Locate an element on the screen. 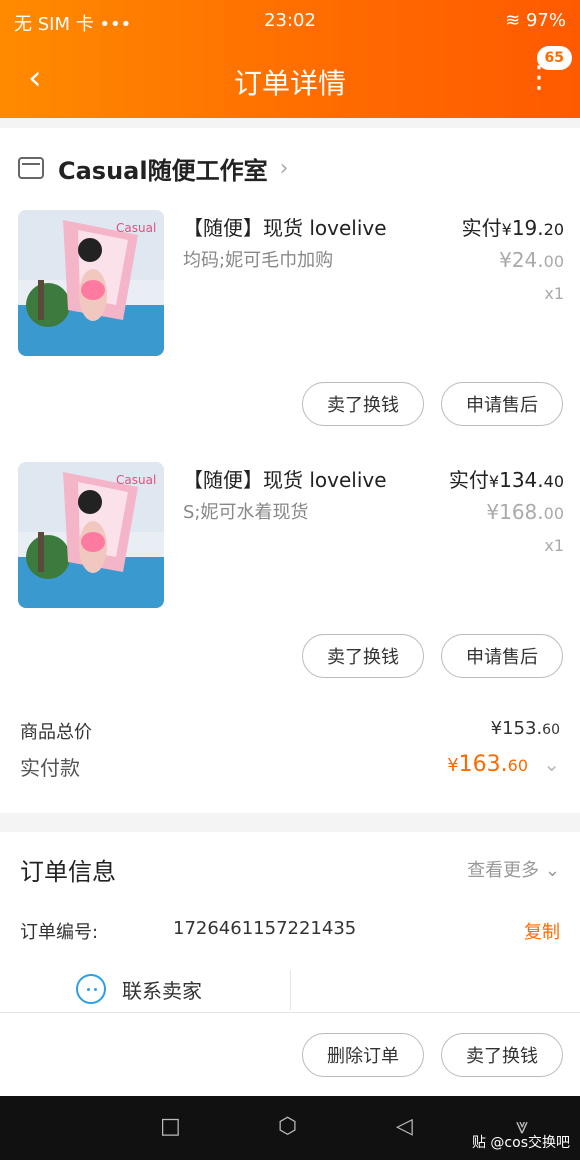 The height and width of the screenshot is (1160, 580). original-price: ¥24.00 is located at coordinates (531, 260).